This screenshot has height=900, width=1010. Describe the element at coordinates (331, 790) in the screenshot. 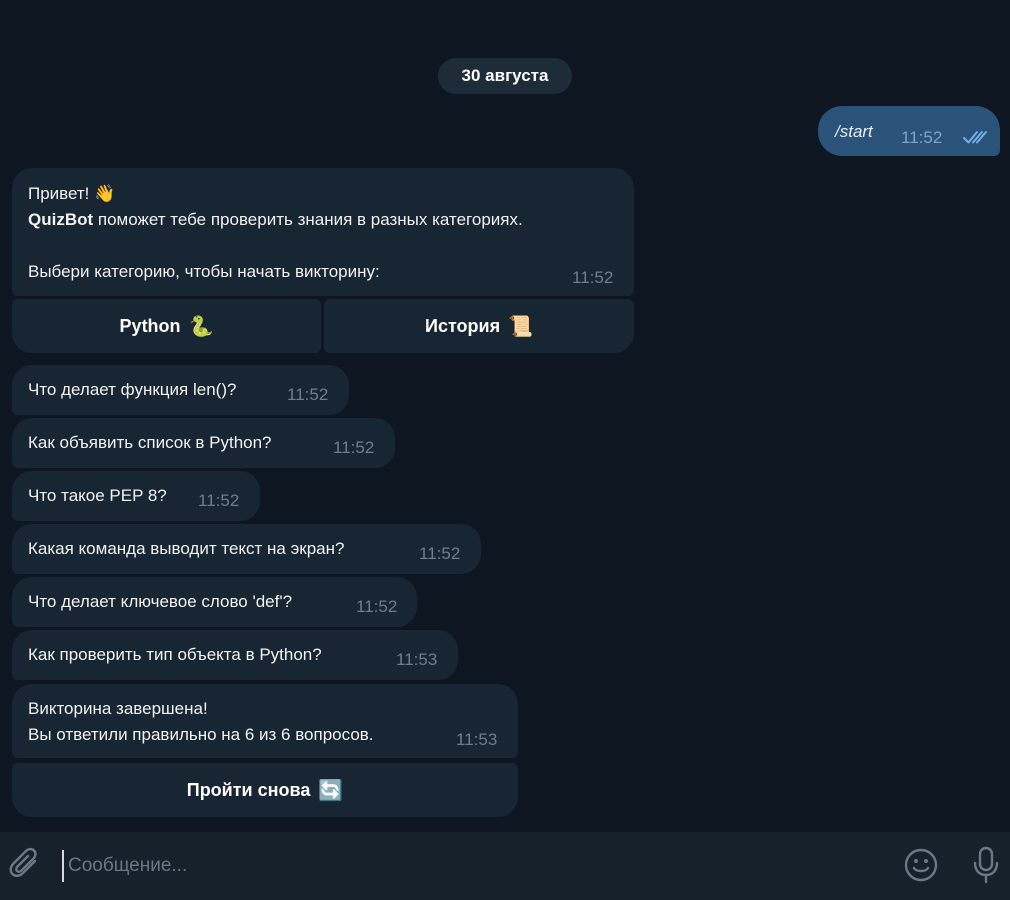

I see `repeat-icon: 🔄` at that location.